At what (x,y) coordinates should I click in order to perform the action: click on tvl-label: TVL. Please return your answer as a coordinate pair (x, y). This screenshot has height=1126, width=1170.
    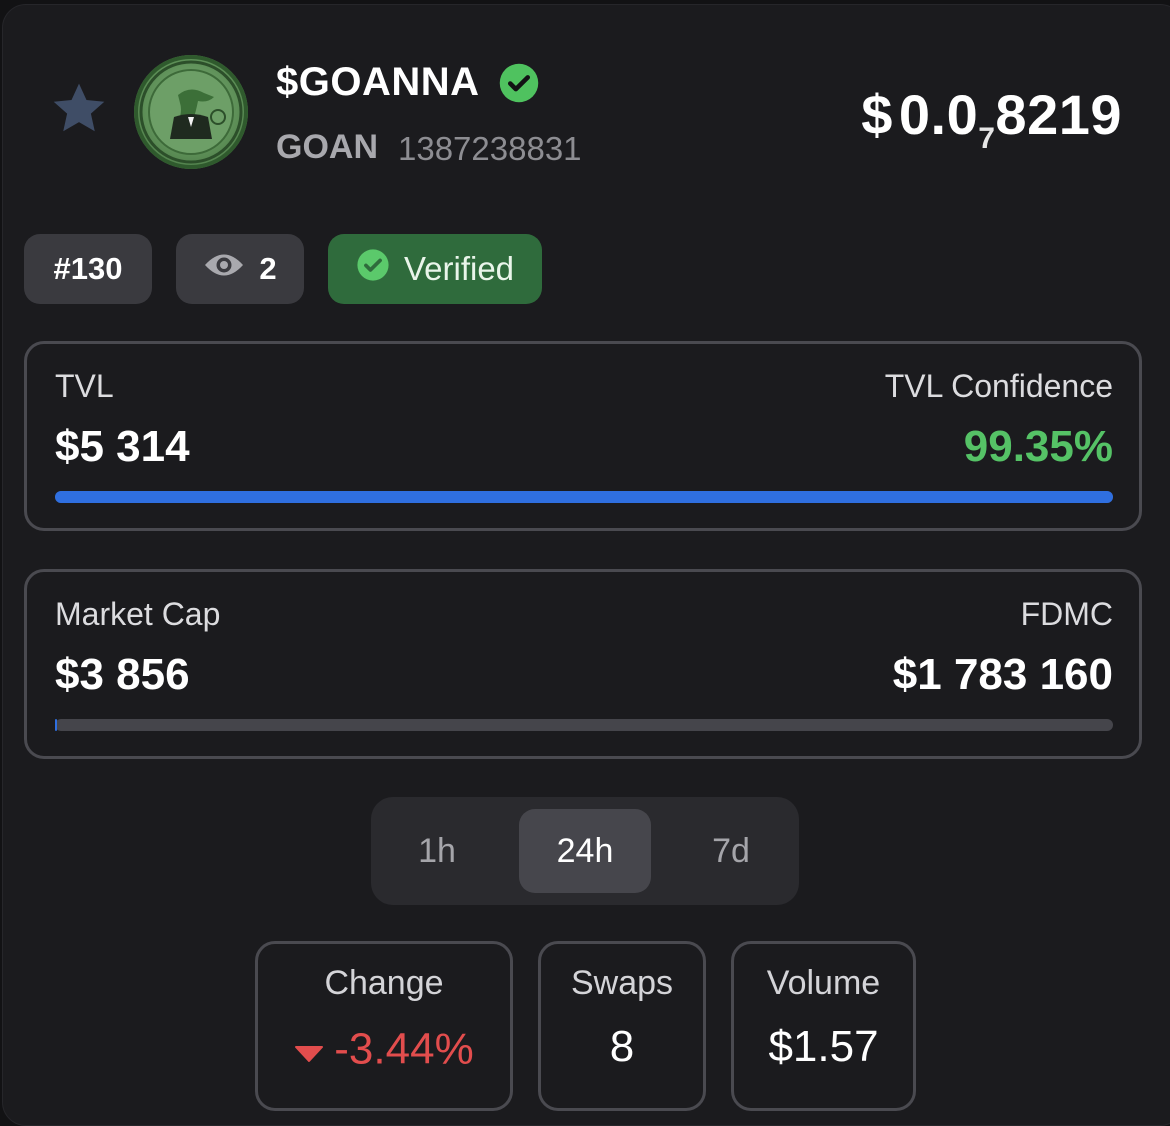
    Looking at the image, I should click on (84, 386).